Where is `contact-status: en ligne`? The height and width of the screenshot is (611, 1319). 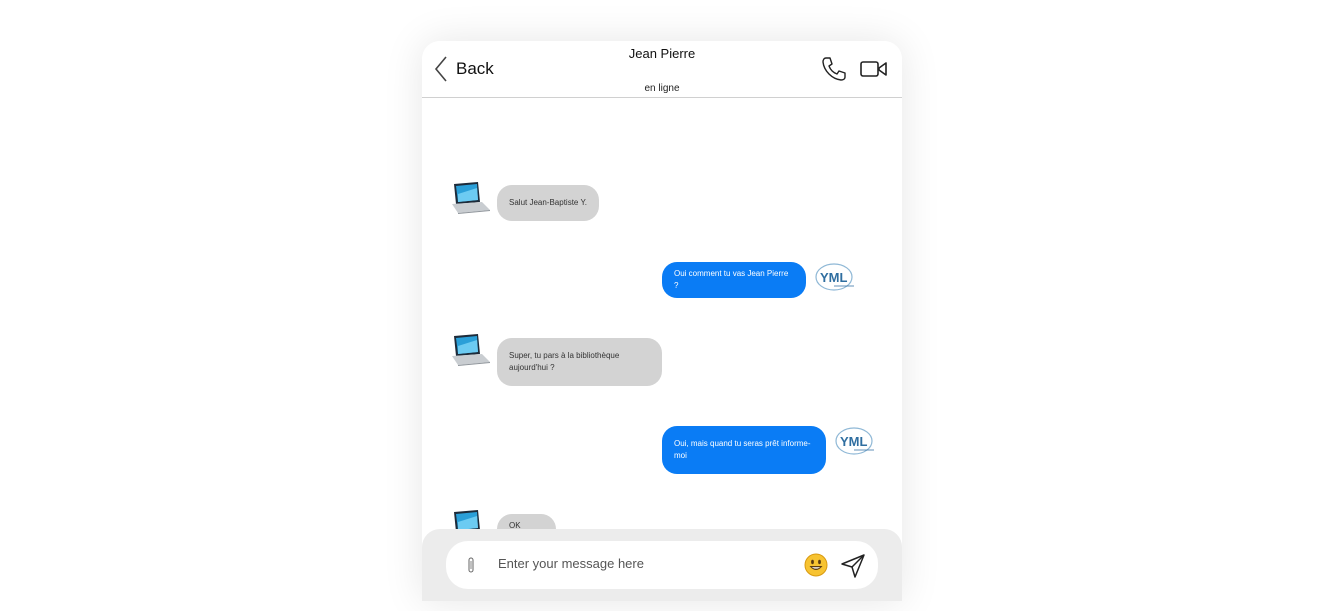
contact-status: en ligne is located at coordinates (662, 88).